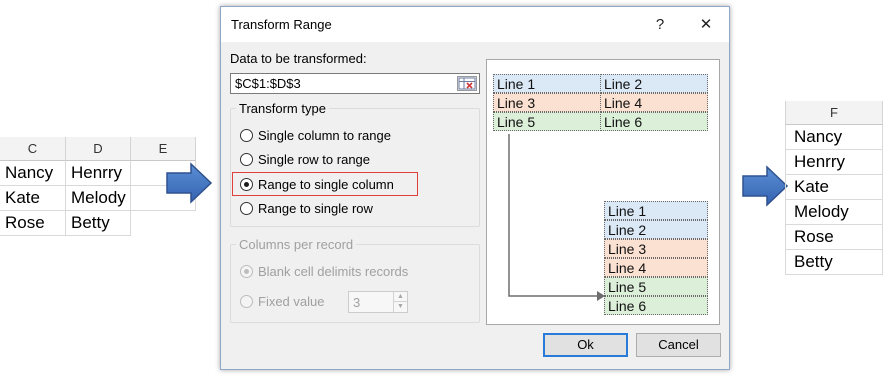 This screenshot has height=376, width=890. What do you see at coordinates (706, 25) in the screenshot?
I see `close-icon: ✕` at bounding box center [706, 25].